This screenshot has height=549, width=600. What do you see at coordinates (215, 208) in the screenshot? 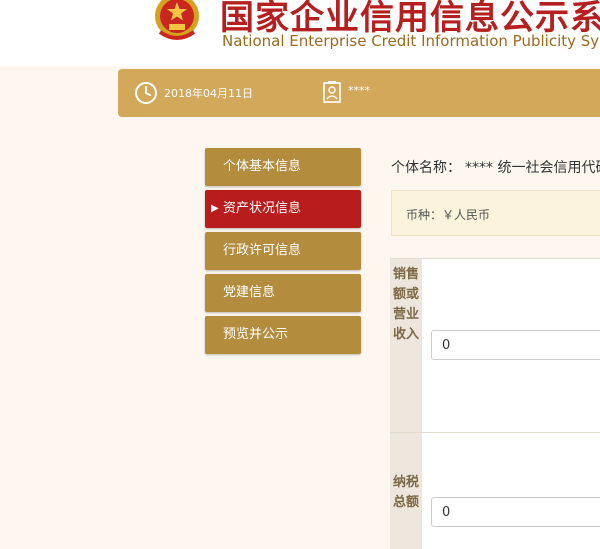
I see `active-arrow-icon: ▶` at bounding box center [215, 208].